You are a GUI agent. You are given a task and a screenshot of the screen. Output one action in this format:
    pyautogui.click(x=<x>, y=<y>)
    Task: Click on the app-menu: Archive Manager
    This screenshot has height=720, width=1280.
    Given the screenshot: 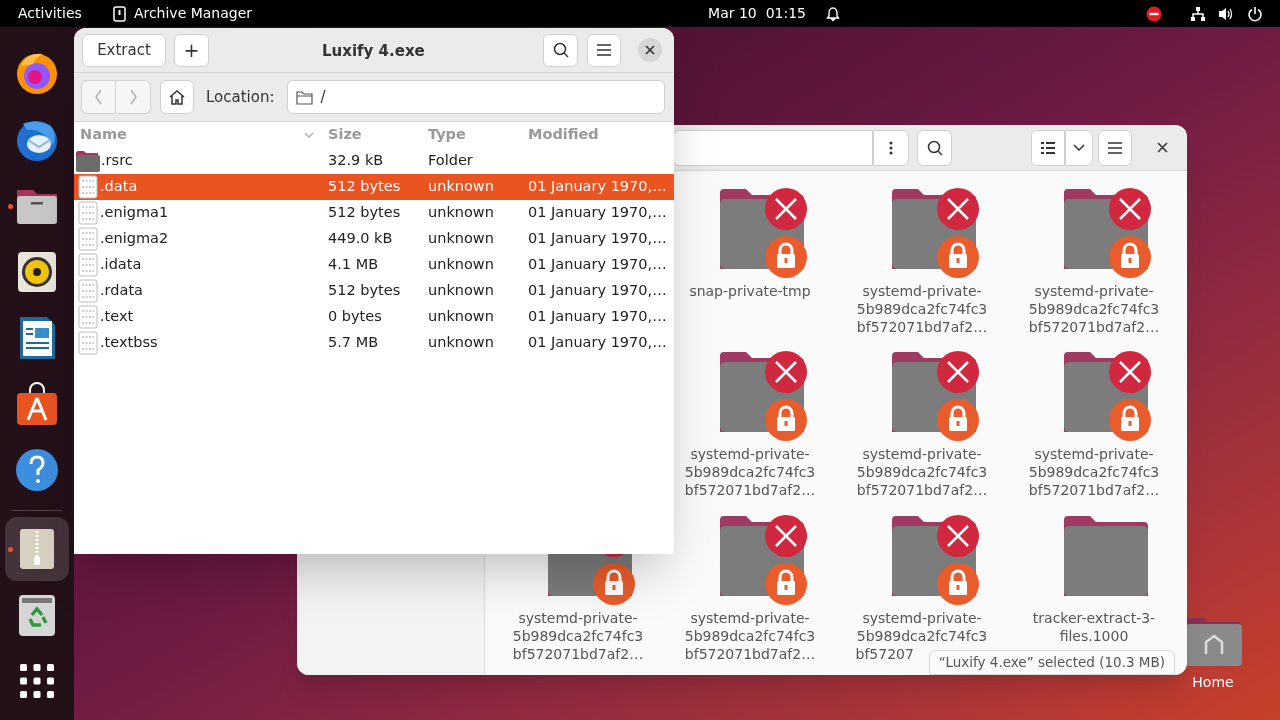 What is the action you would take?
    pyautogui.click(x=193, y=13)
    